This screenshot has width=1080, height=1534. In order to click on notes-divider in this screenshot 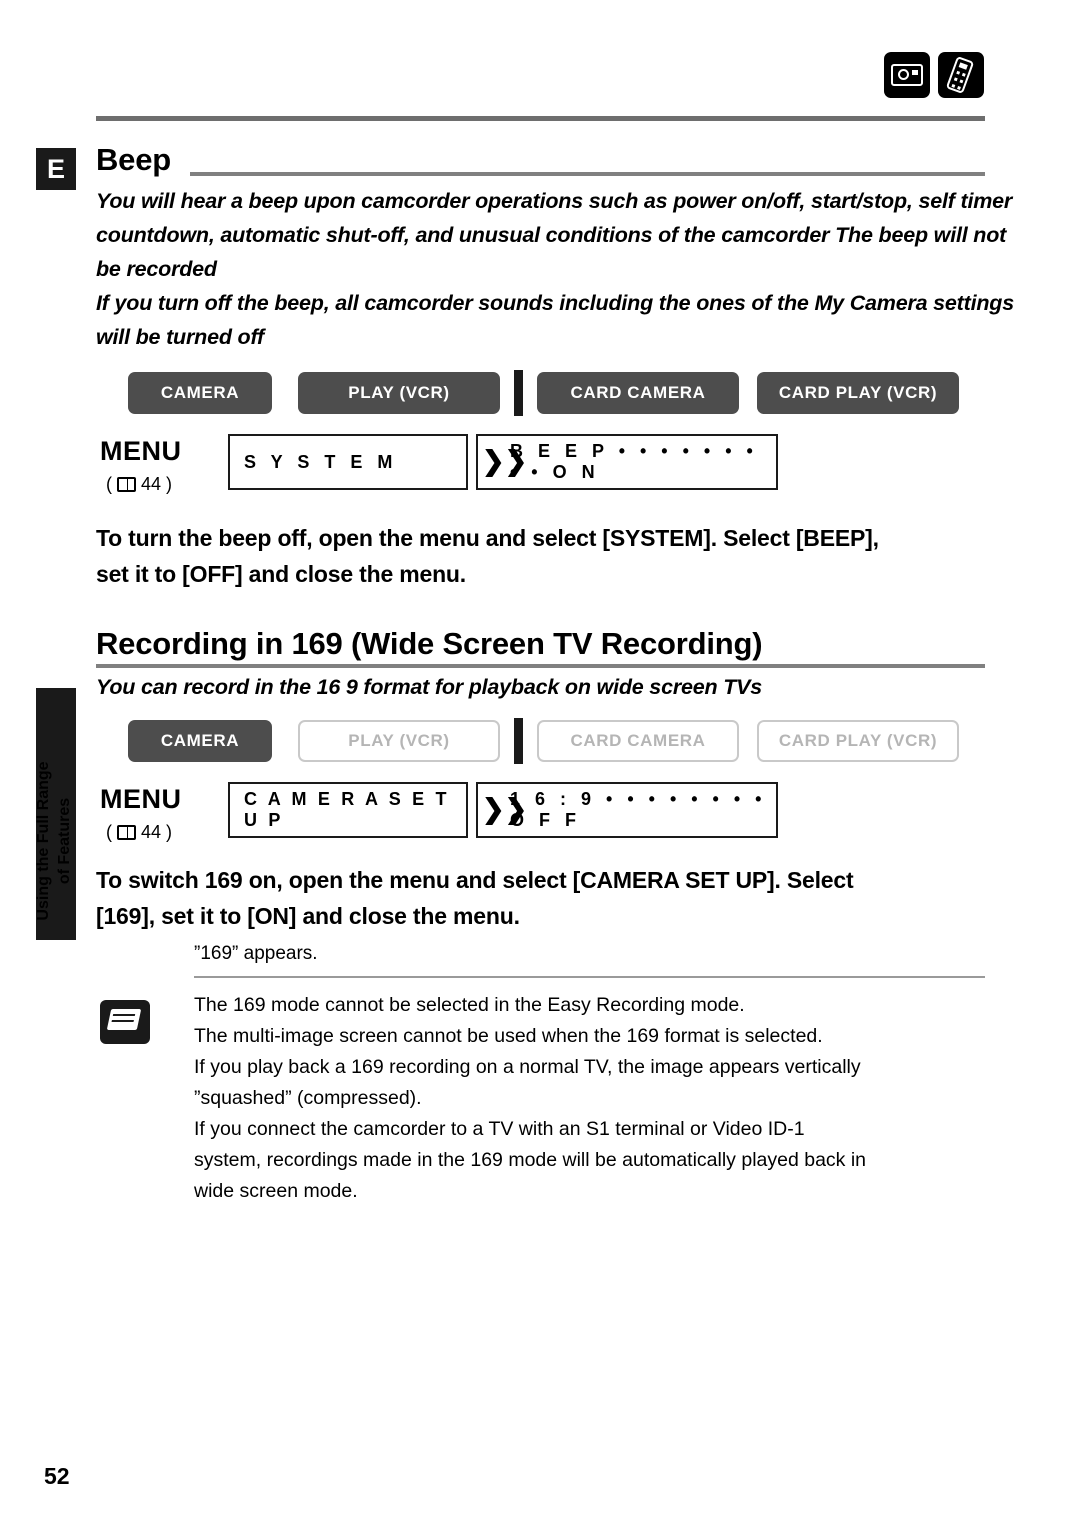, I will do `click(589, 977)`.